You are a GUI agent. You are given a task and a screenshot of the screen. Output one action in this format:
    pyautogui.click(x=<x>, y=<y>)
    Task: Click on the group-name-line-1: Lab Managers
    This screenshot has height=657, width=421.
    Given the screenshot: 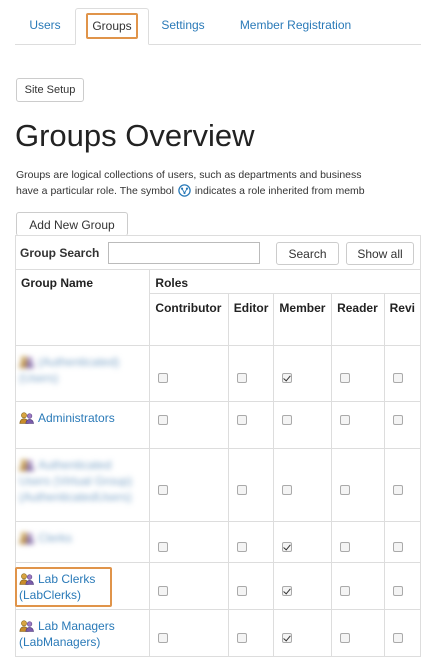 What is the action you would take?
    pyautogui.click(x=76, y=626)
    